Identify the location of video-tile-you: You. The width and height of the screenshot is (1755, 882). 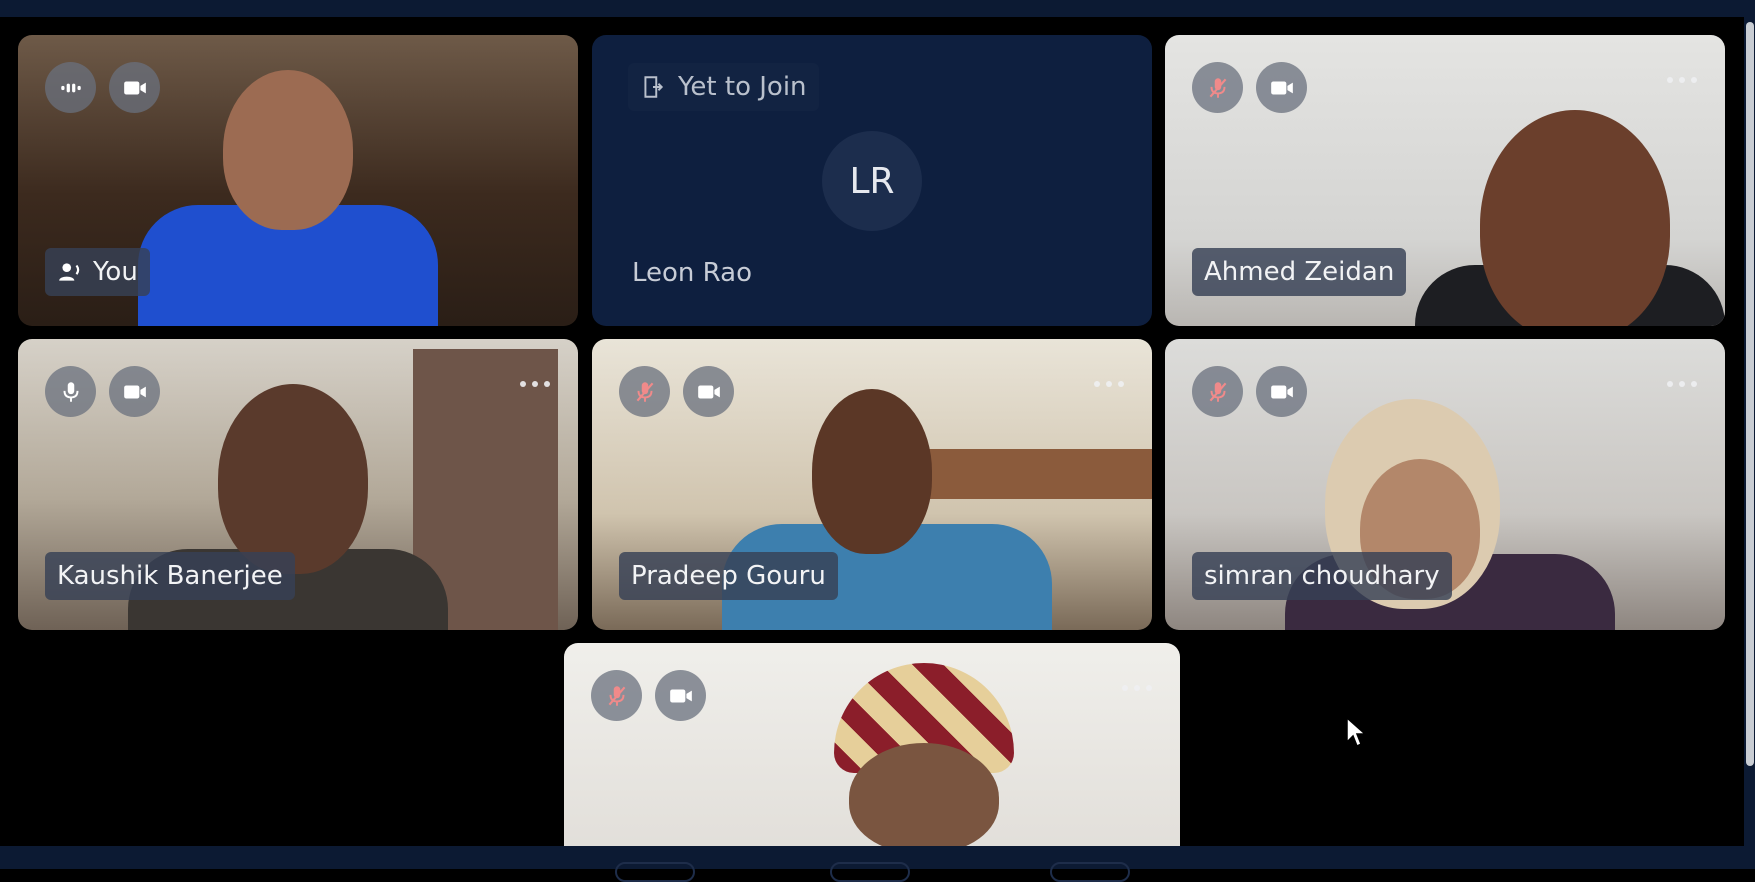
(298, 180).